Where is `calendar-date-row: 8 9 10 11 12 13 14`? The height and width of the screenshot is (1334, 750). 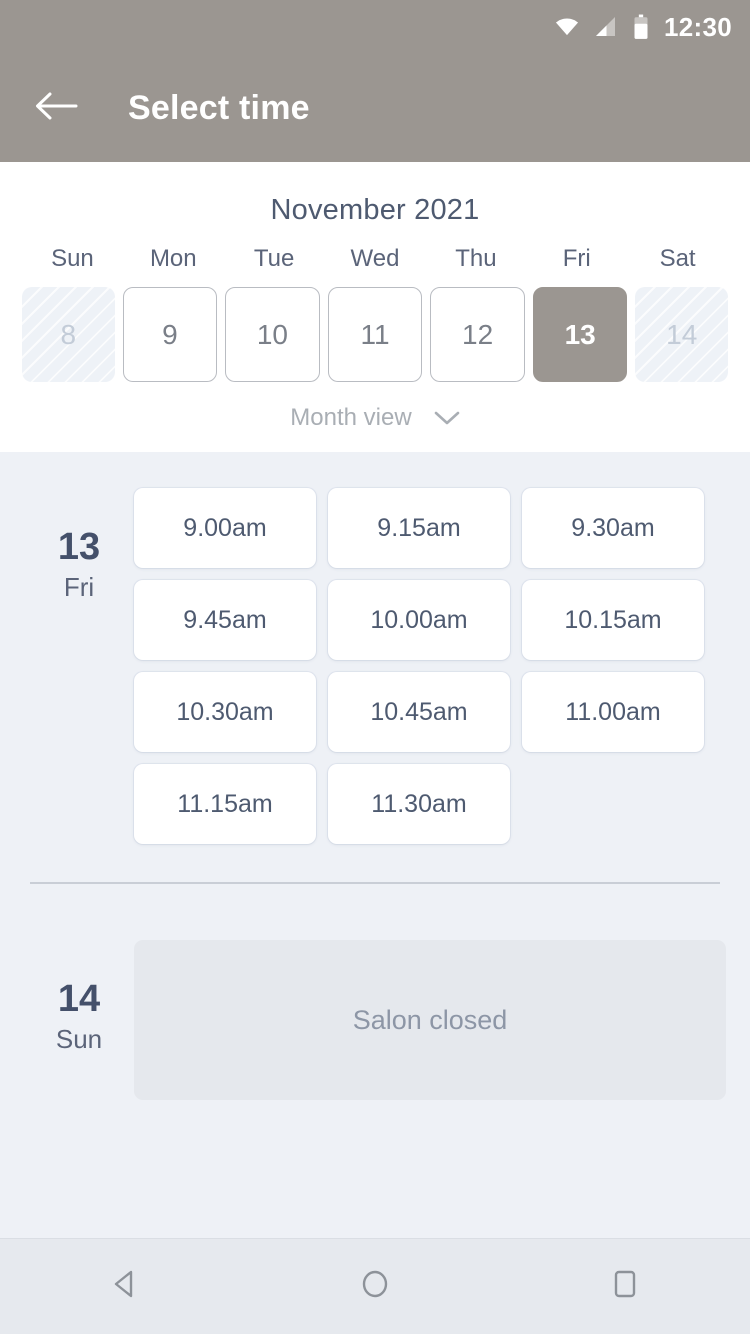
calendar-date-row: 8 9 10 11 12 13 14 is located at coordinates (375, 327).